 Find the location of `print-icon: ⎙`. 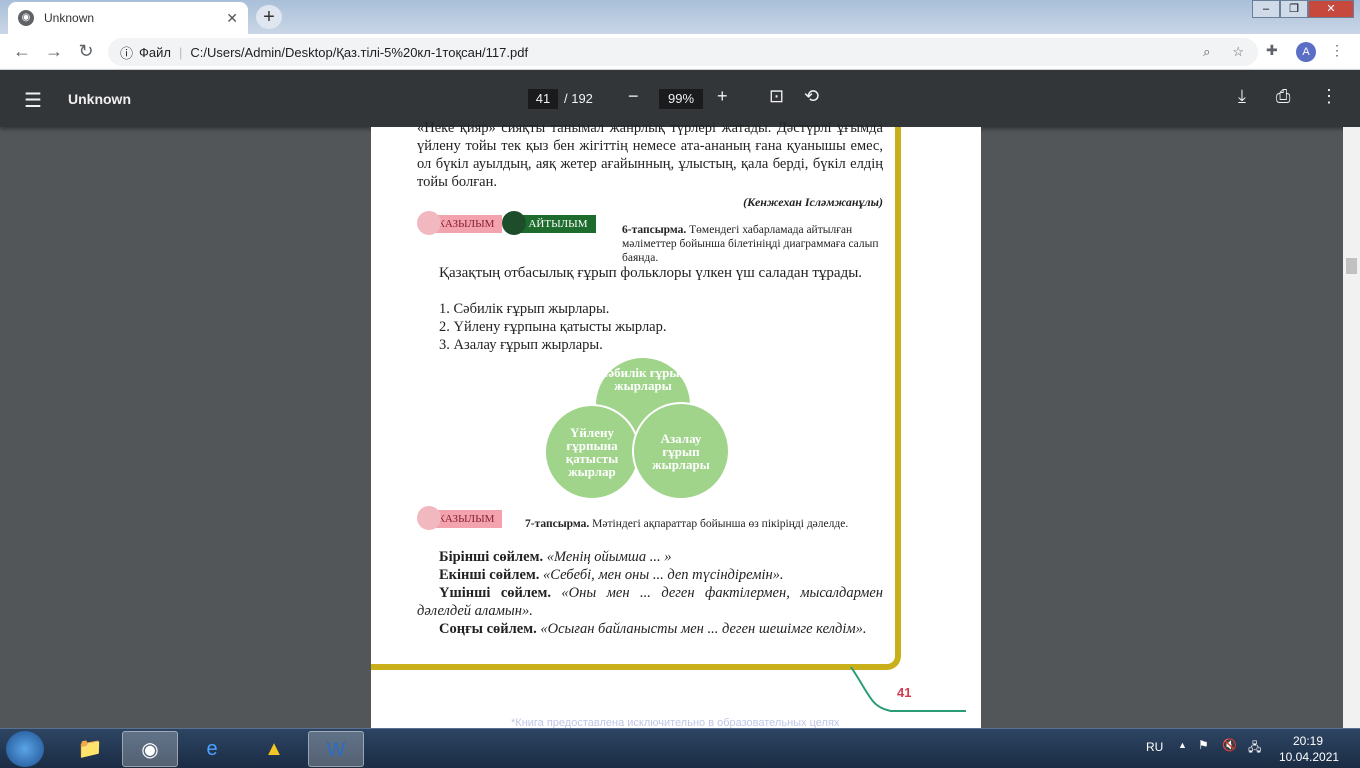

print-icon: ⎙ is located at coordinates (1283, 96).